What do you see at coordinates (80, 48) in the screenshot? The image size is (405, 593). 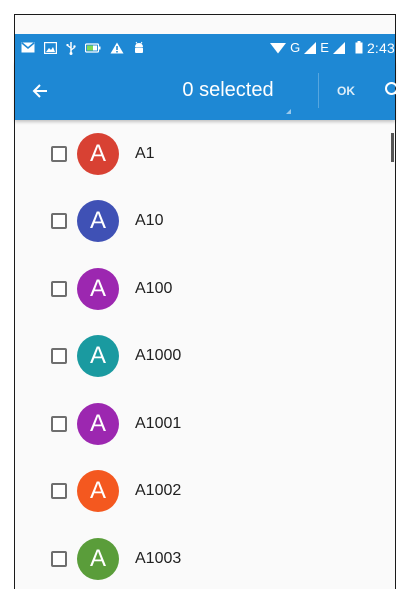 I see `notification-icons` at bounding box center [80, 48].